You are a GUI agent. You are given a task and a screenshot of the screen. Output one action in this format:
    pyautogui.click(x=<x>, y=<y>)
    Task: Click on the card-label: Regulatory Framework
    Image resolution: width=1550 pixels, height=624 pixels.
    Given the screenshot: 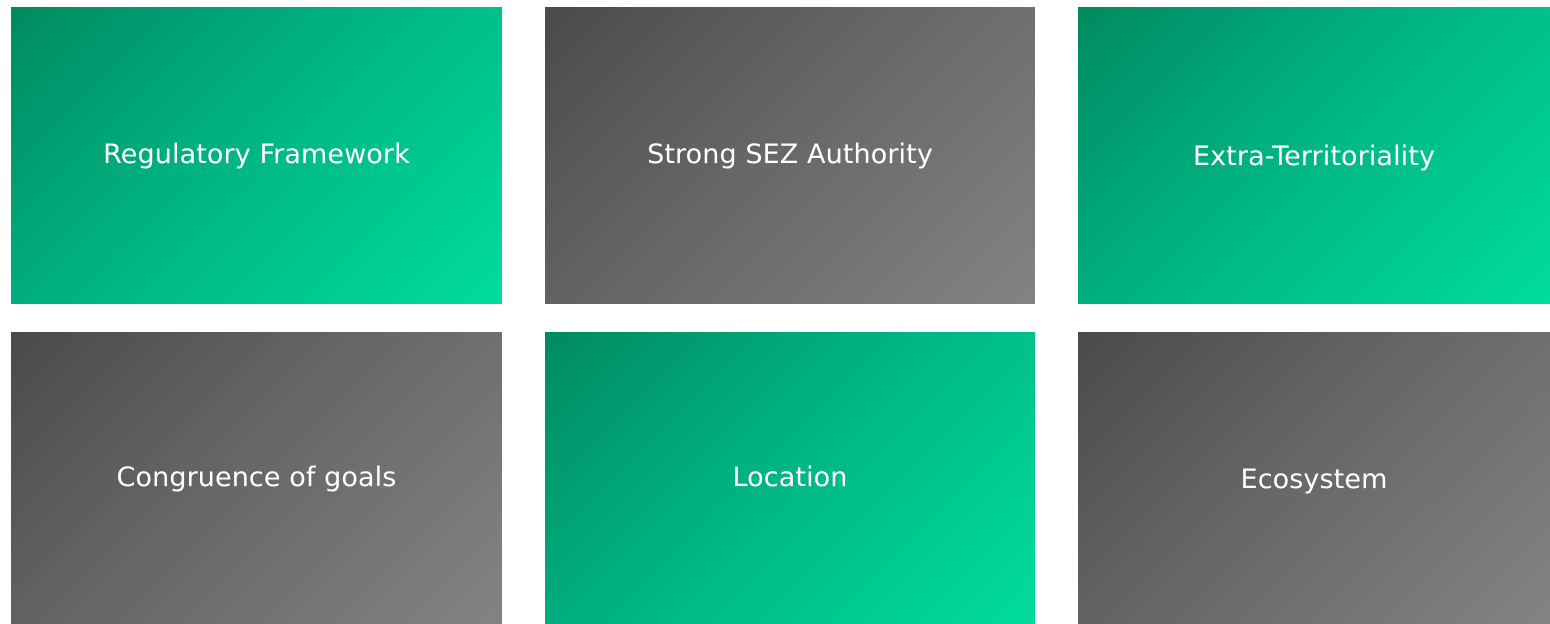 What is the action you would take?
    pyautogui.click(x=256, y=154)
    